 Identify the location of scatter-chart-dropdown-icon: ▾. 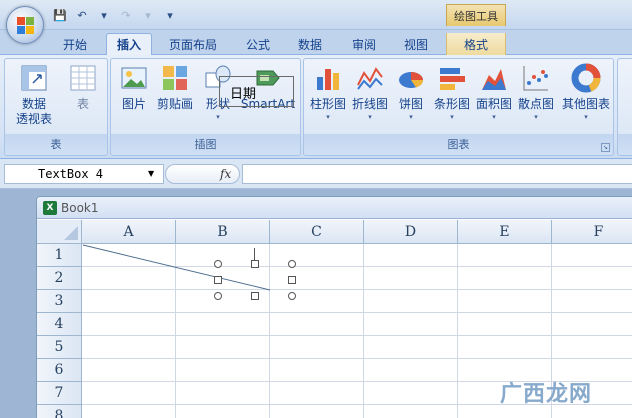
(536, 117).